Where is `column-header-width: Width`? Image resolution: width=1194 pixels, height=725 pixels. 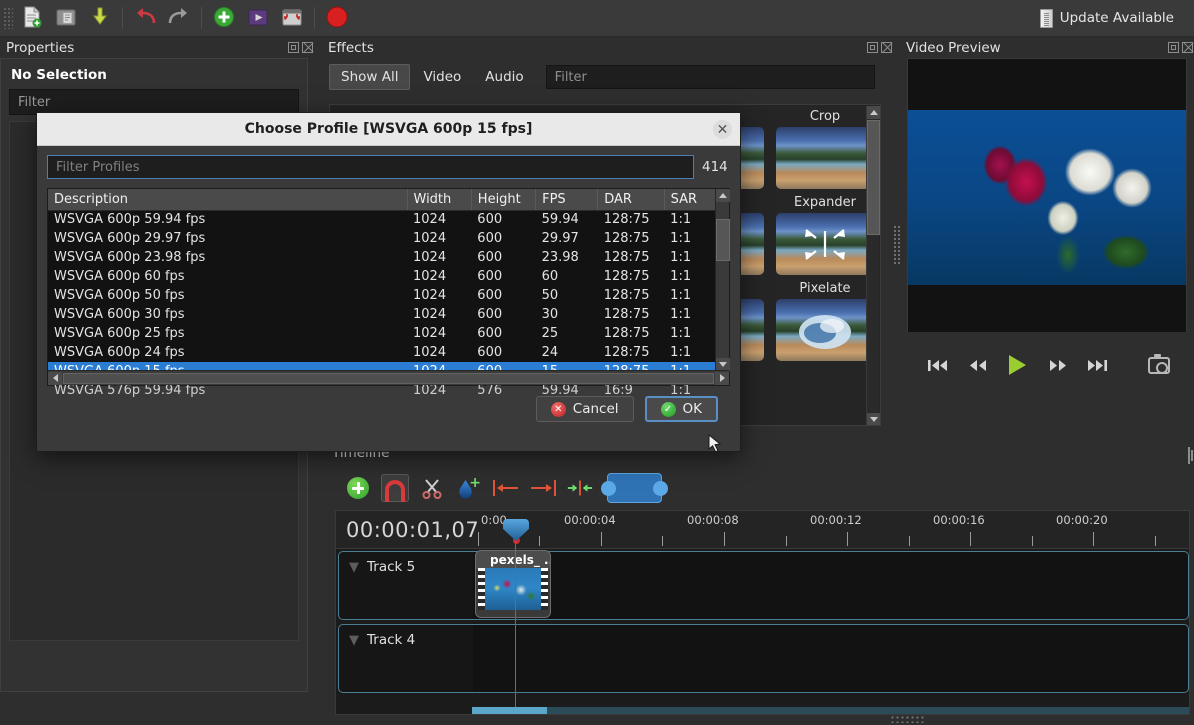 column-header-width: Width is located at coordinates (439, 200).